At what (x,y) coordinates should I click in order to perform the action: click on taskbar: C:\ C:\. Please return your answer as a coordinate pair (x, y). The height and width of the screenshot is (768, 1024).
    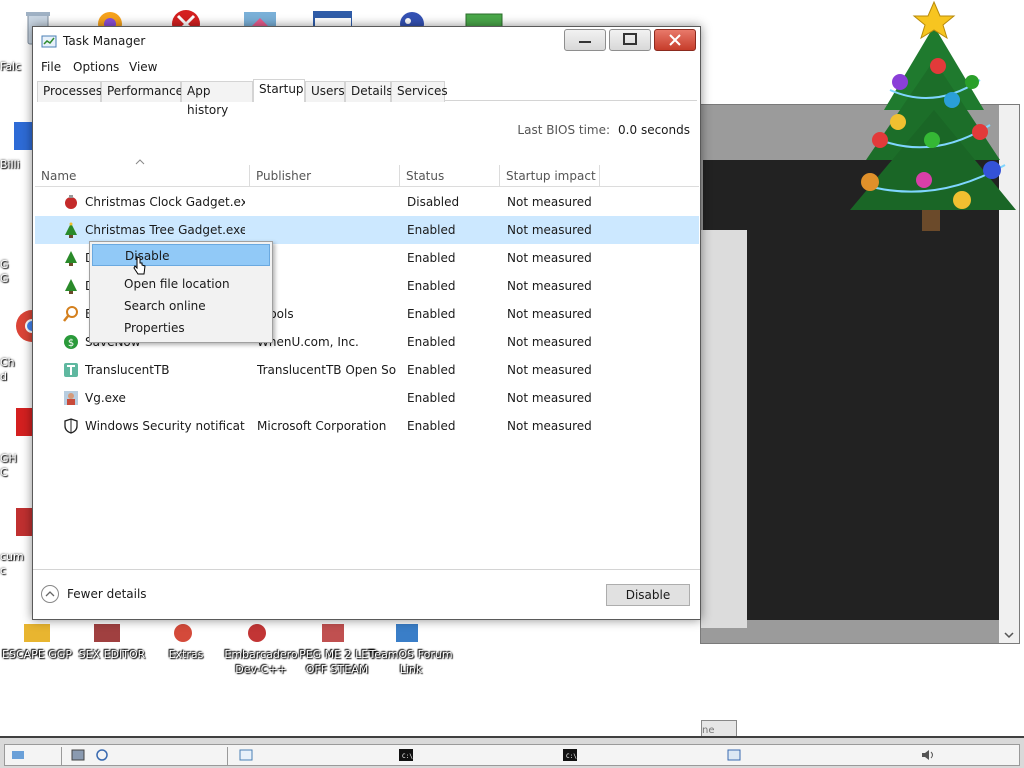
    Looking at the image, I should click on (512, 752).